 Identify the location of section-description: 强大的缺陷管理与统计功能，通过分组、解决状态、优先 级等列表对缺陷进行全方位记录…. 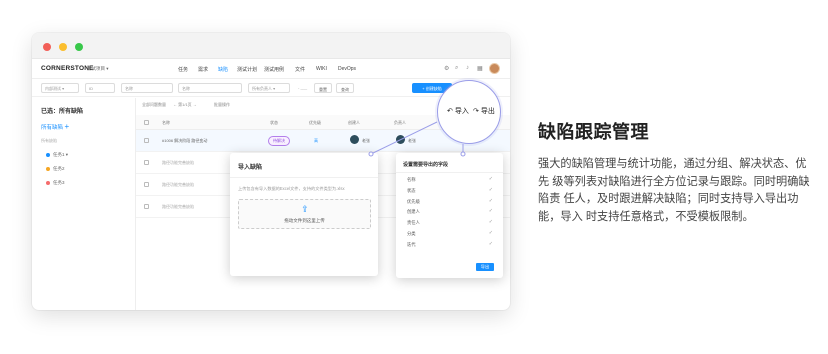
(674, 190).